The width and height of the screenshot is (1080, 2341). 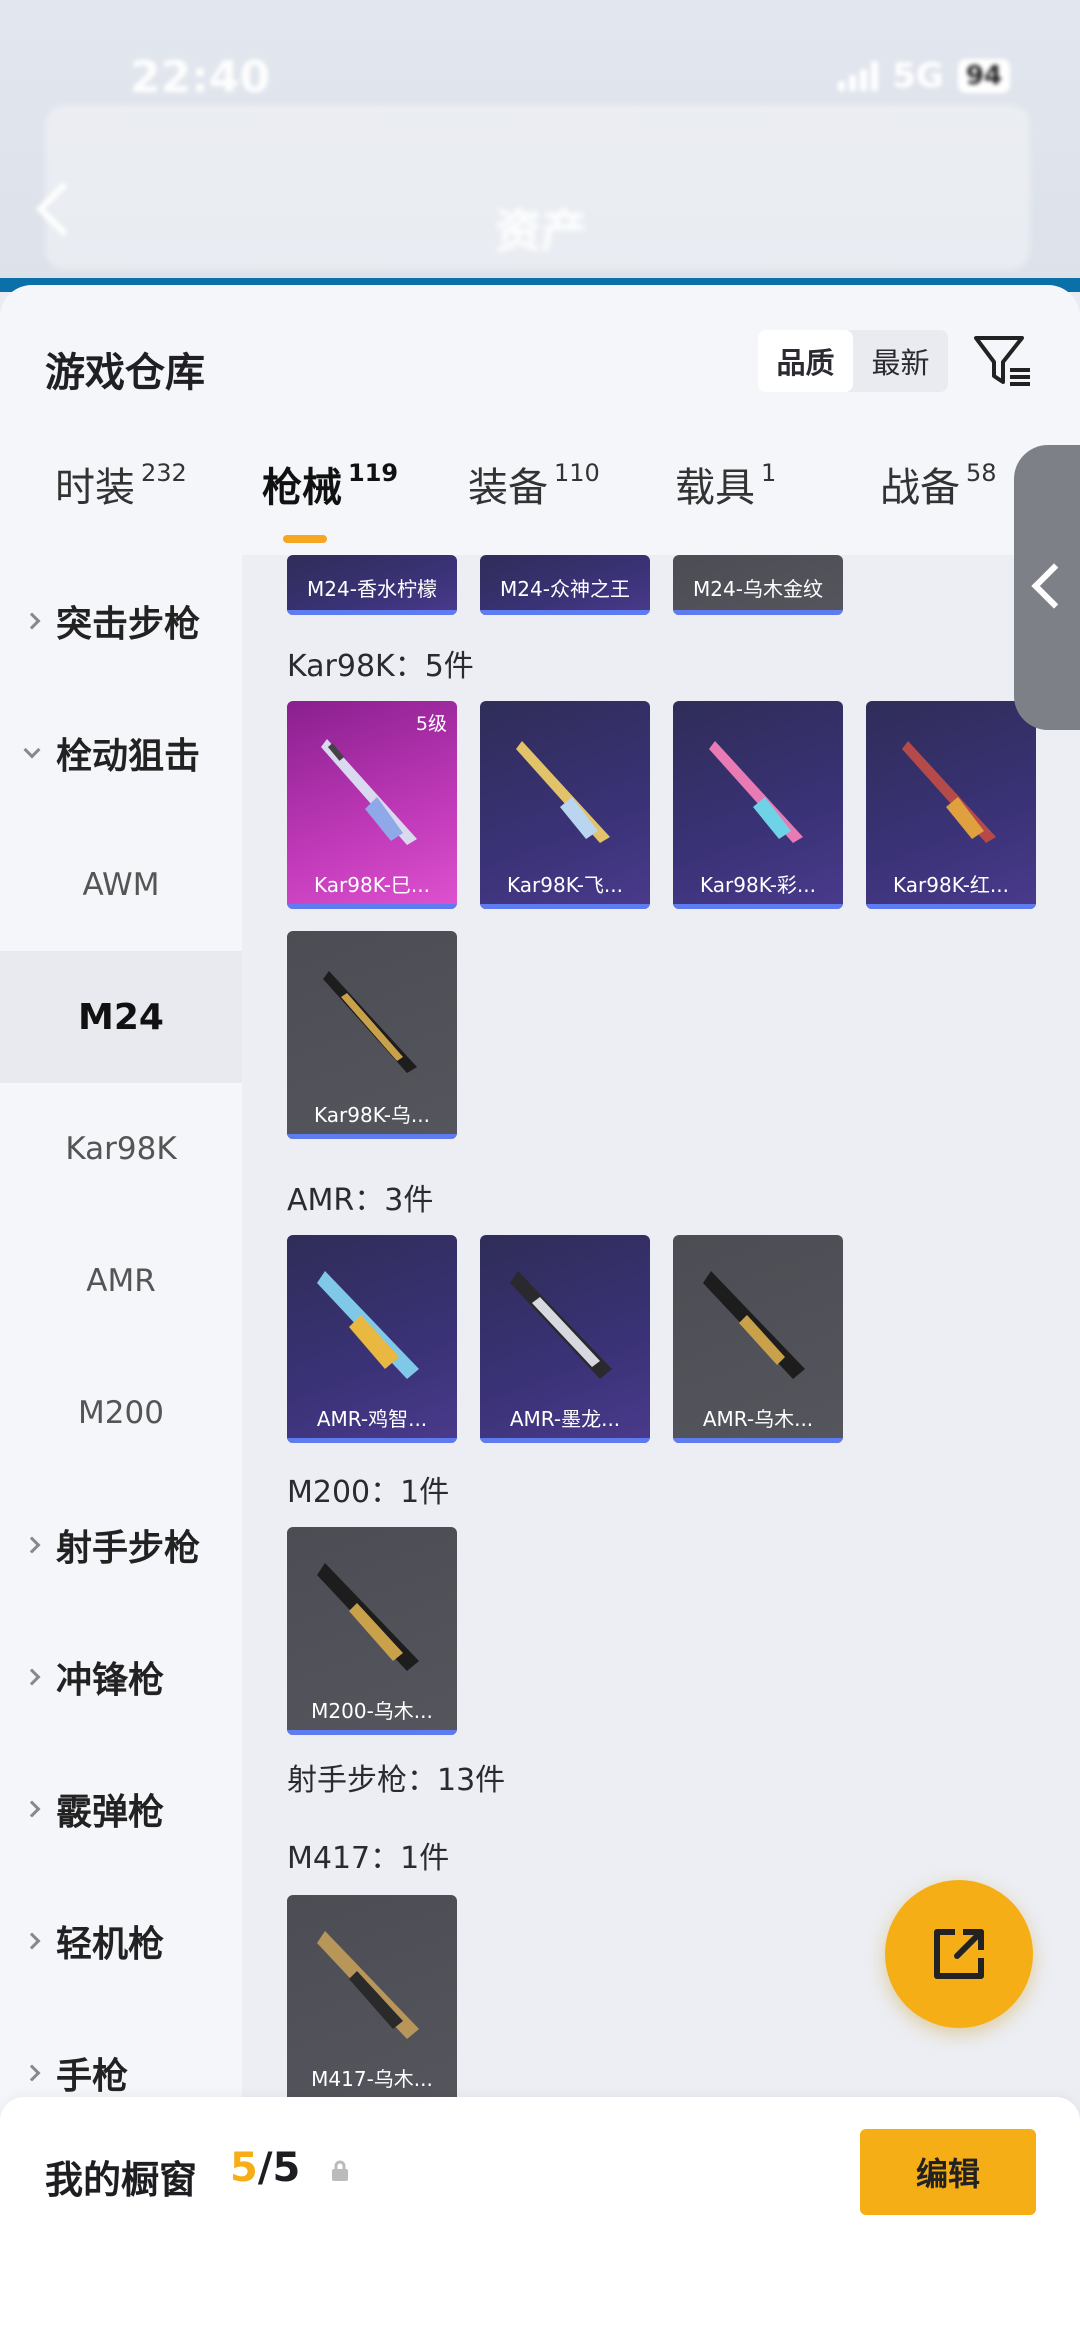 I want to click on lock-icon, so click(x=340, y=2170).